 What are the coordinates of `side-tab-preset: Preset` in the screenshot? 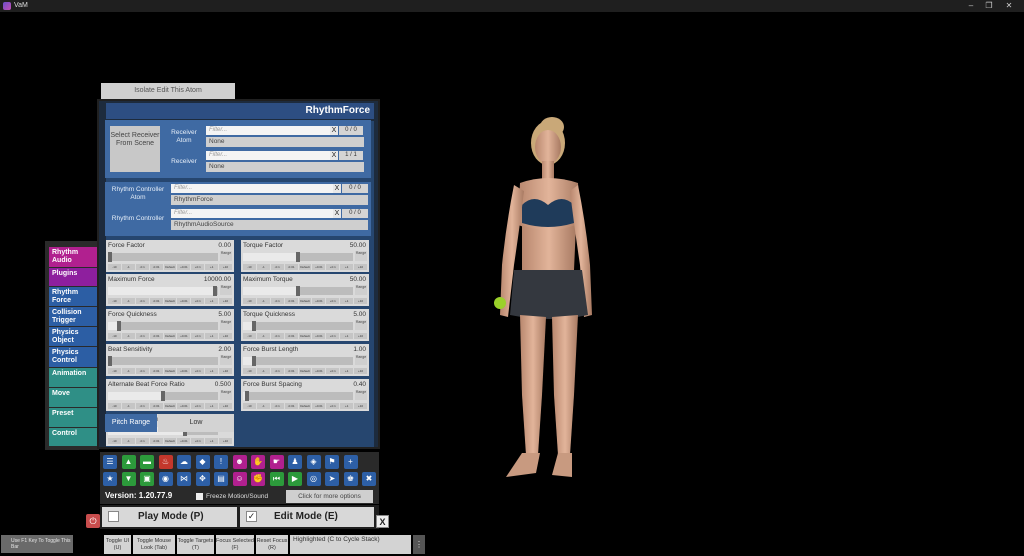 It's located at (73, 417).